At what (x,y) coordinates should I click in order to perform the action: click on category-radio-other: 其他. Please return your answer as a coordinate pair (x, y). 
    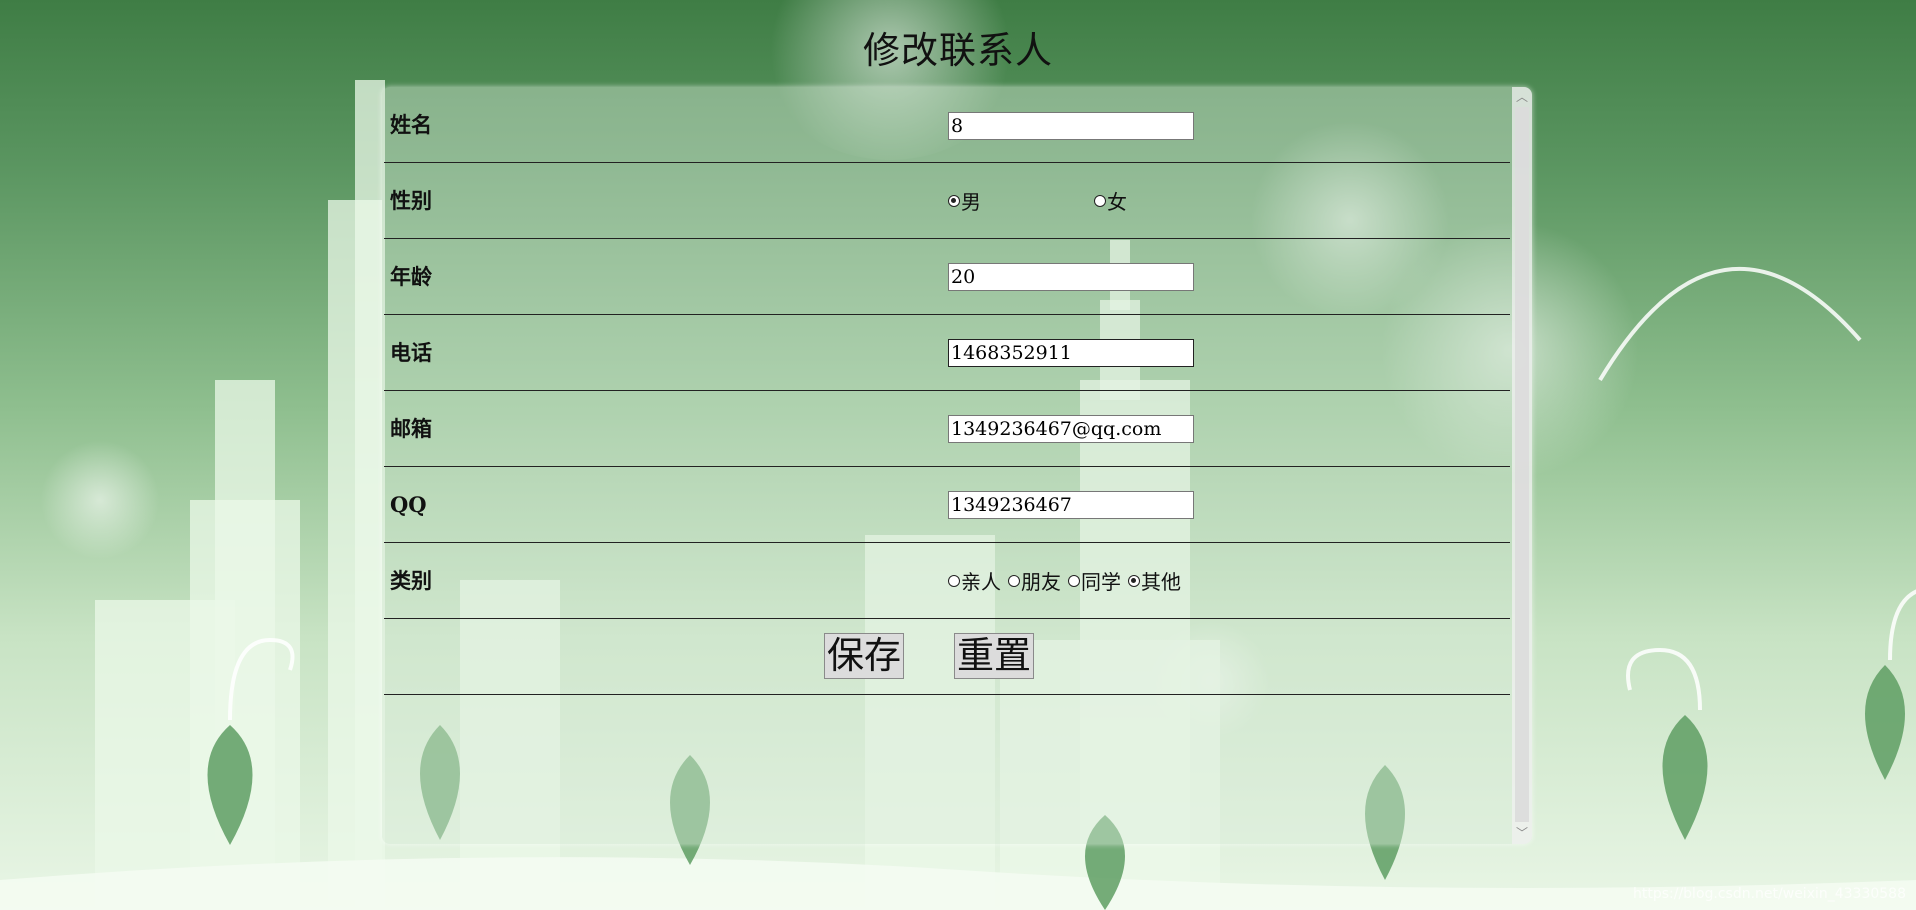
    Looking at the image, I should click on (1154, 580).